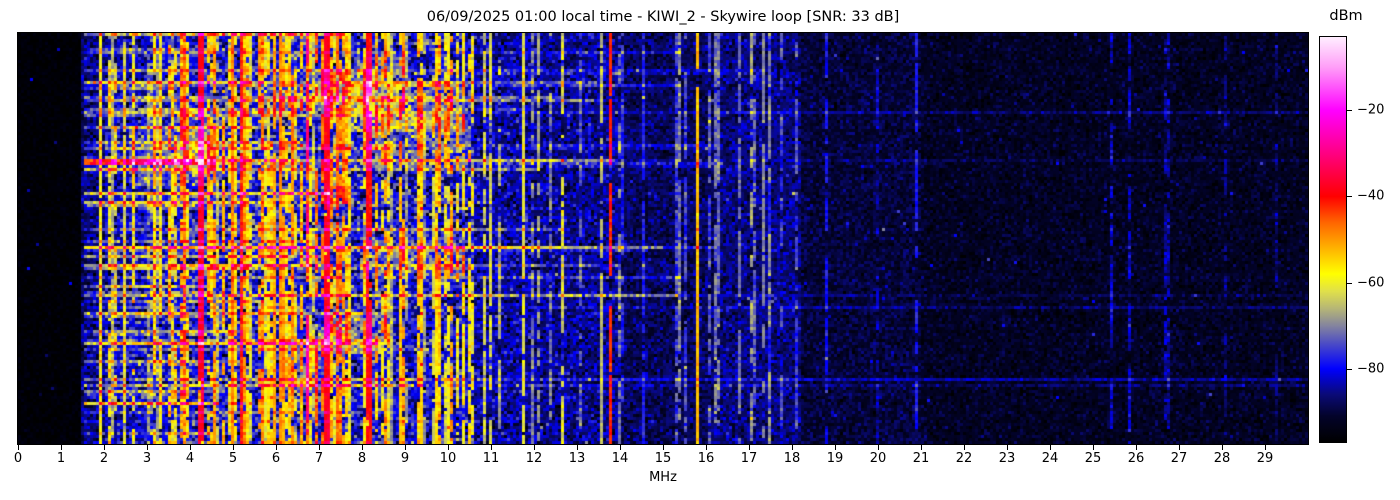 This screenshot has width=1400, height=500. Describe the element at coordinates (663, 458) in the screenshot. I see `x-axis-tick-label: 15` at that location.